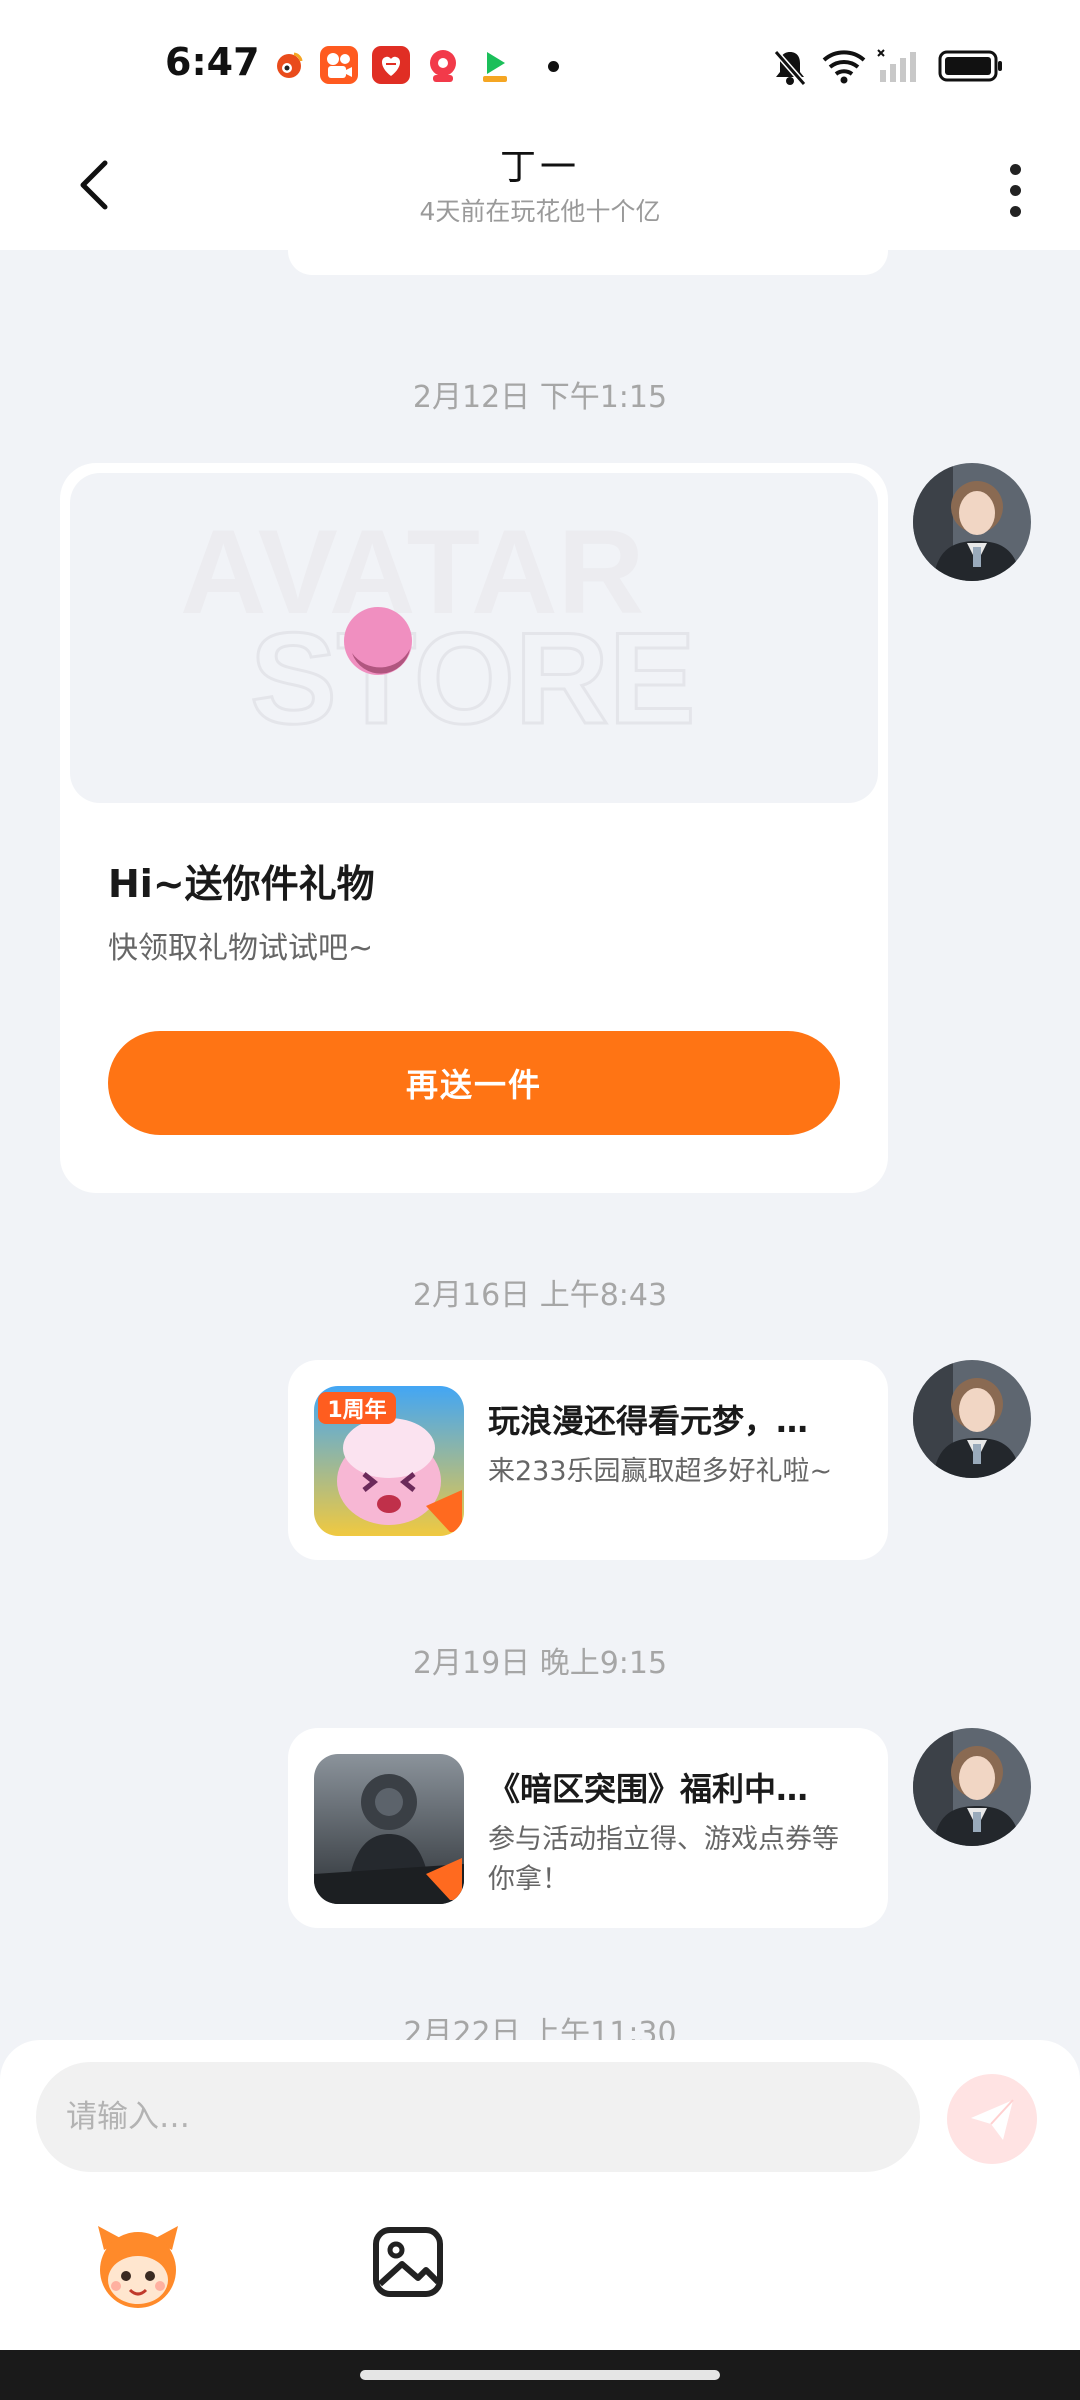 Image resolution: width=1080 pixels, height=2400 pixels. What do you see at coordinates (540, 397) in the screenshot?
I see `message-timestamp: 2月12日 下午1:15` at bounding box center [540, 397].